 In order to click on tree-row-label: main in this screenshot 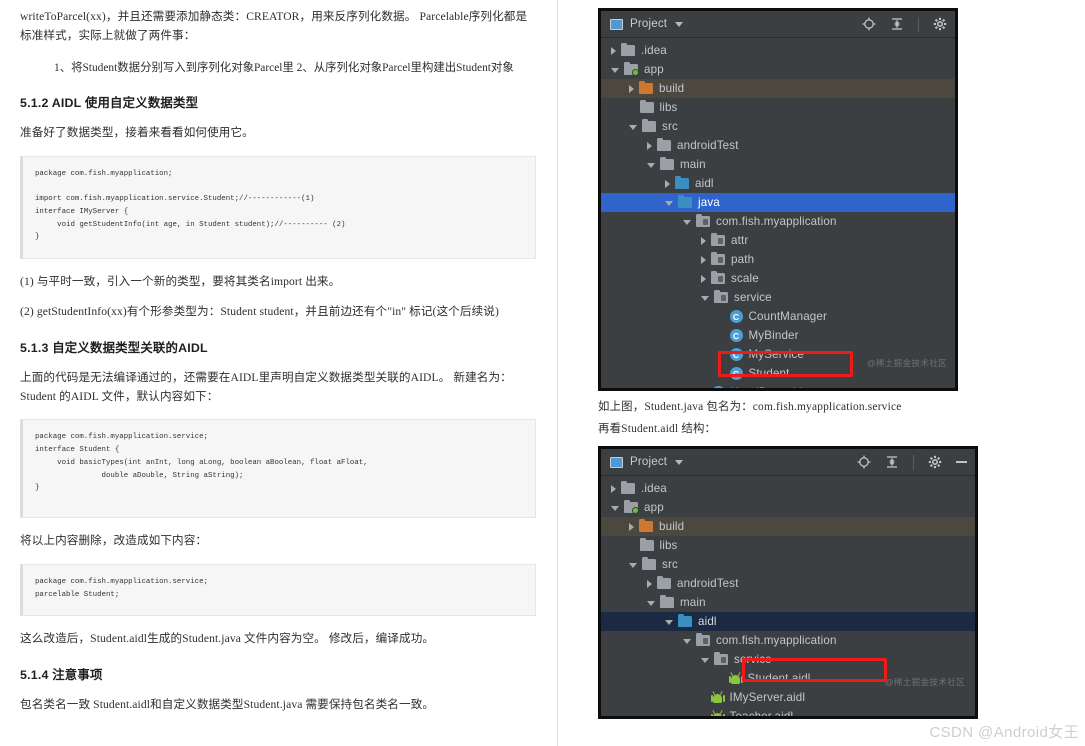, I will do `click(693, 602)`.